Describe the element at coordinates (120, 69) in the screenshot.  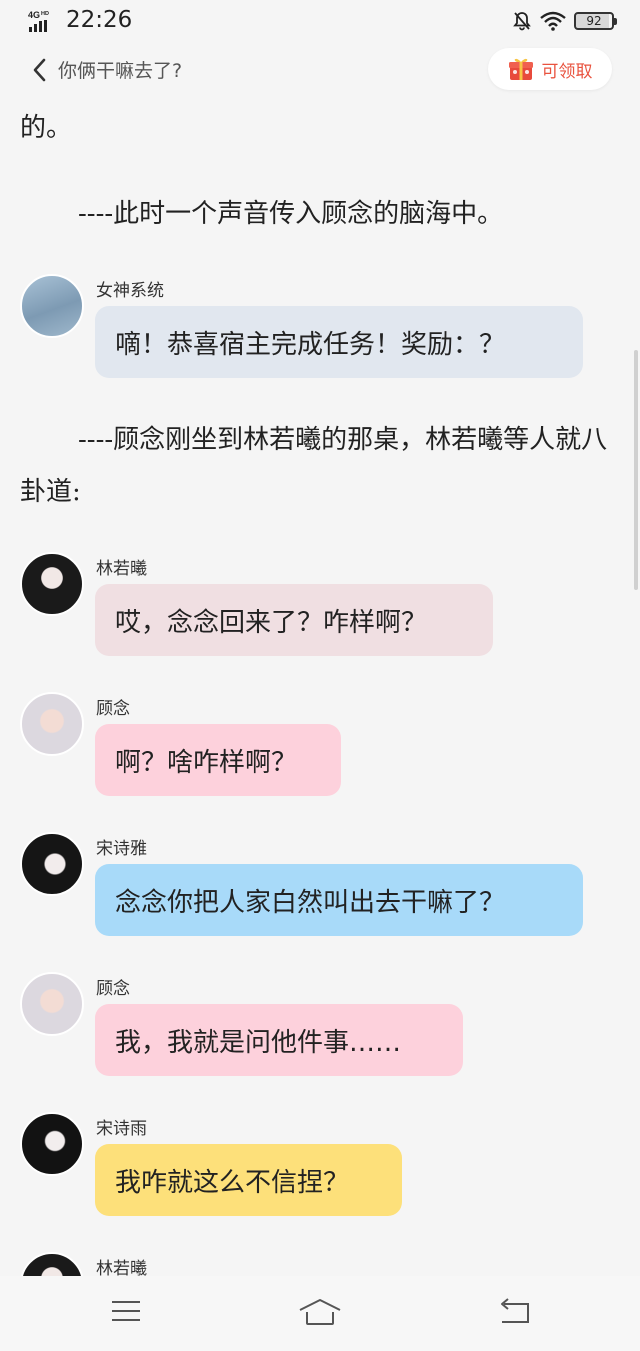
I see `chapter-title: 你俩干嘛去了?` at that location.